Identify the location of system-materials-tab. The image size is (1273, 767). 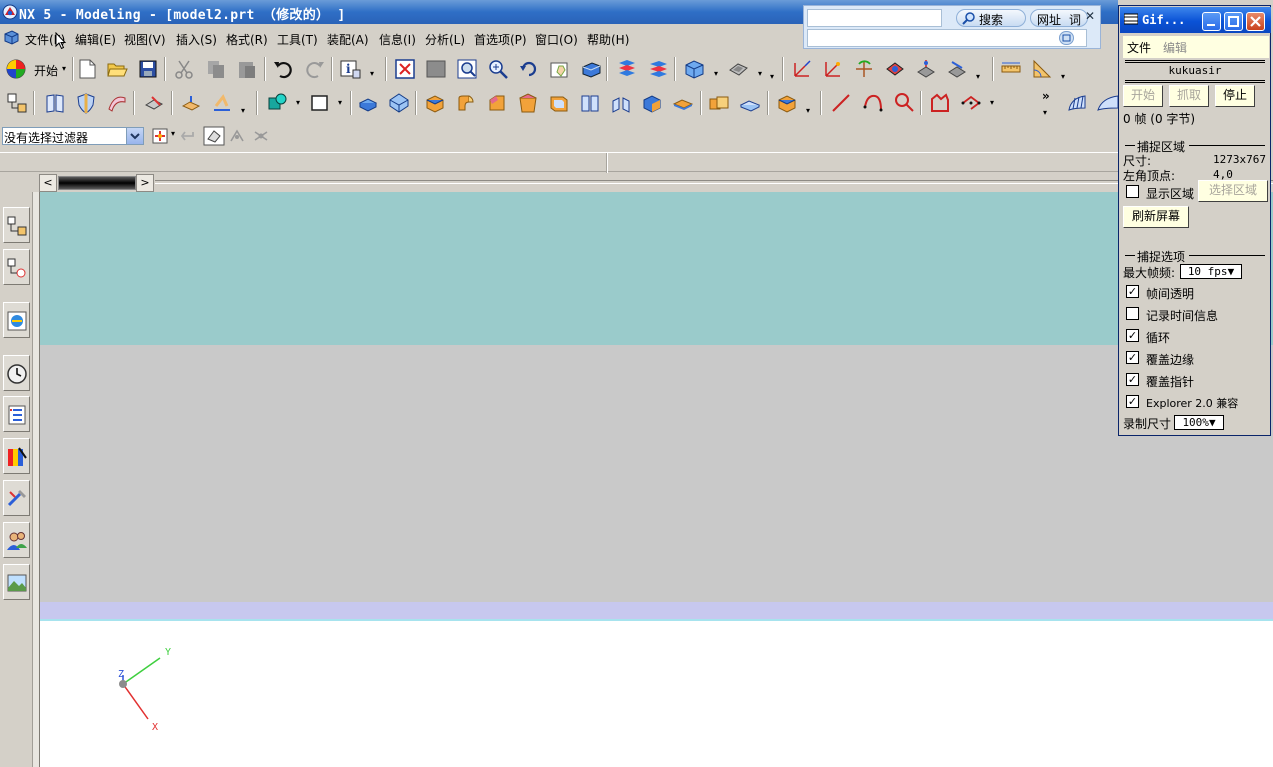
(16, 414).